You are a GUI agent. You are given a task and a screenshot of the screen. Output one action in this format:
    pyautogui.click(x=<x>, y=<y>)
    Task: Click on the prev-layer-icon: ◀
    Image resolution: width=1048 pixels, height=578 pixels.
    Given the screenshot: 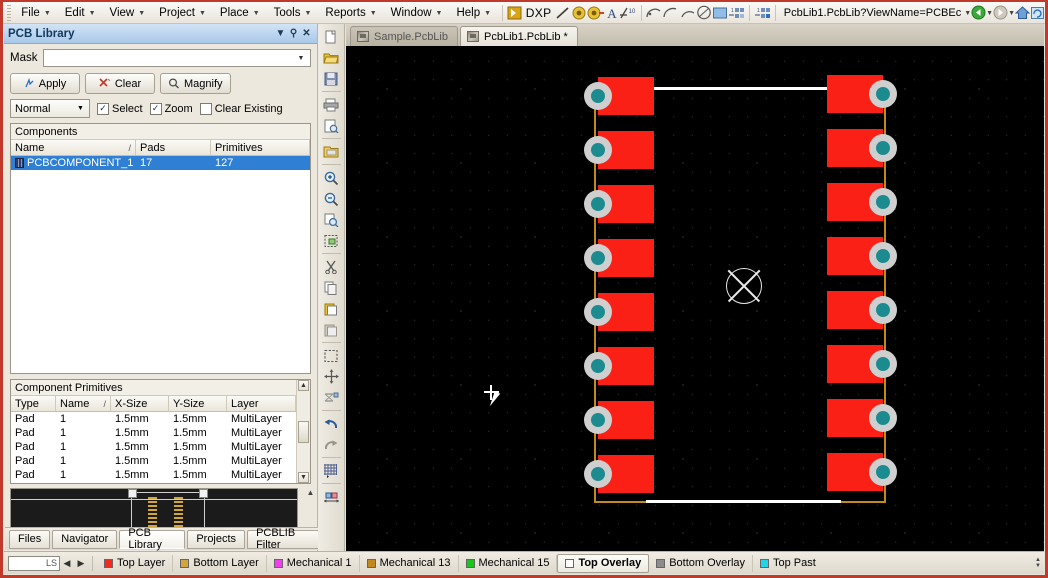 What is the action you would take?
    pyautogui.click(x=67, y=563)
    